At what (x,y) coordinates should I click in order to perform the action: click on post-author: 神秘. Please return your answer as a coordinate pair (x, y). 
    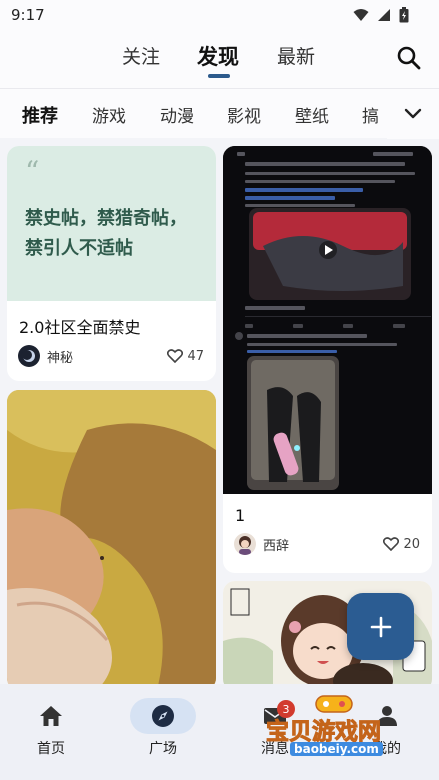
    Looking at the image, I should click on (107, 356).